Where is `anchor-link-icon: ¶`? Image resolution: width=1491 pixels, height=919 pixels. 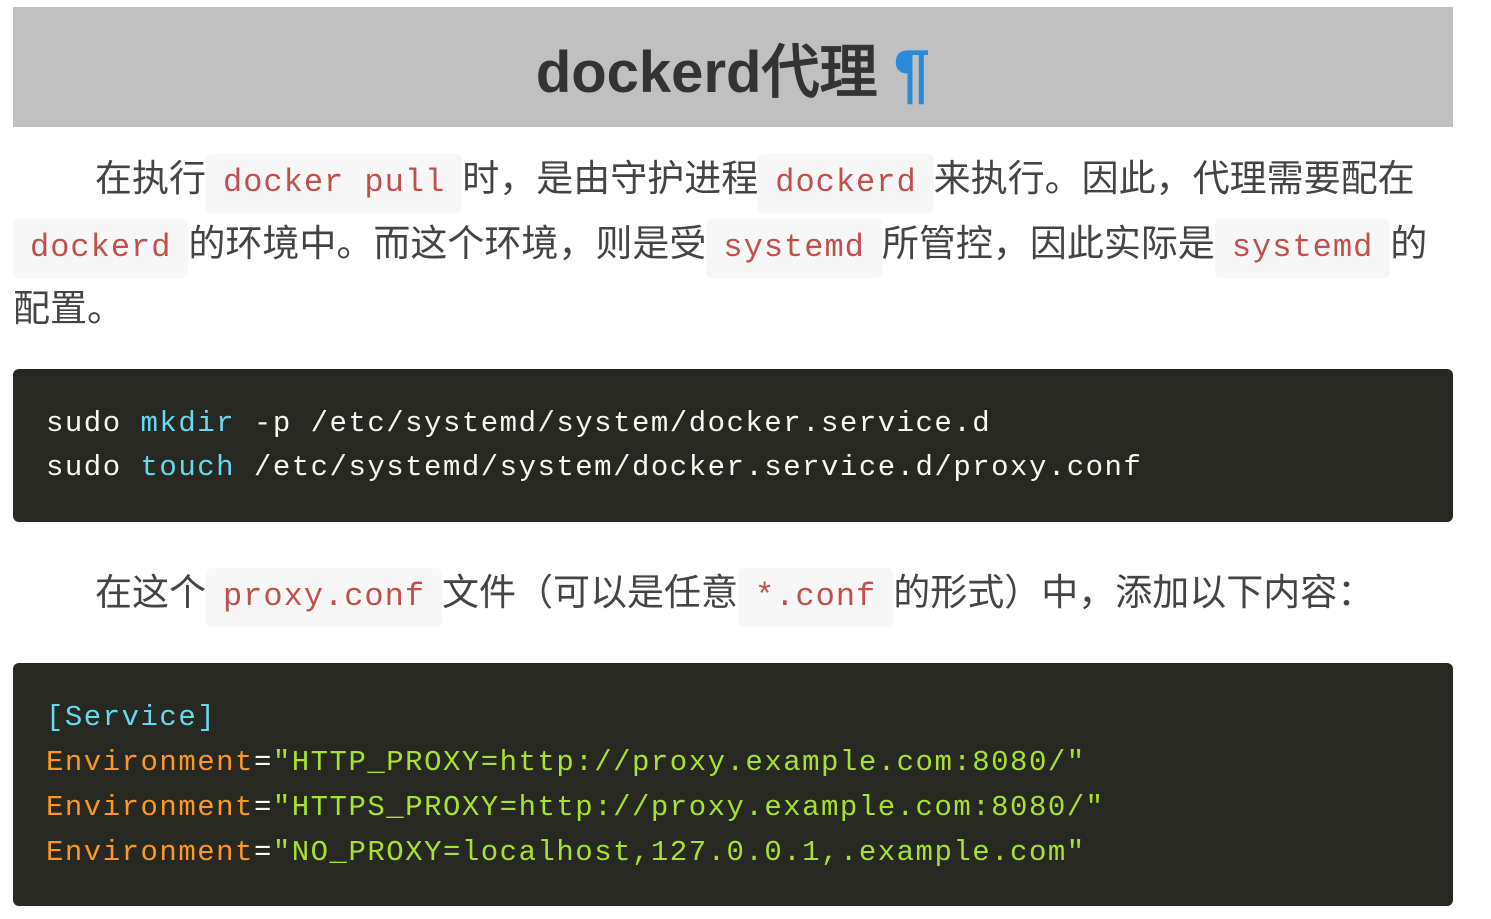 anchor-link-icon: ¶ is located at coordinates (911, 73).